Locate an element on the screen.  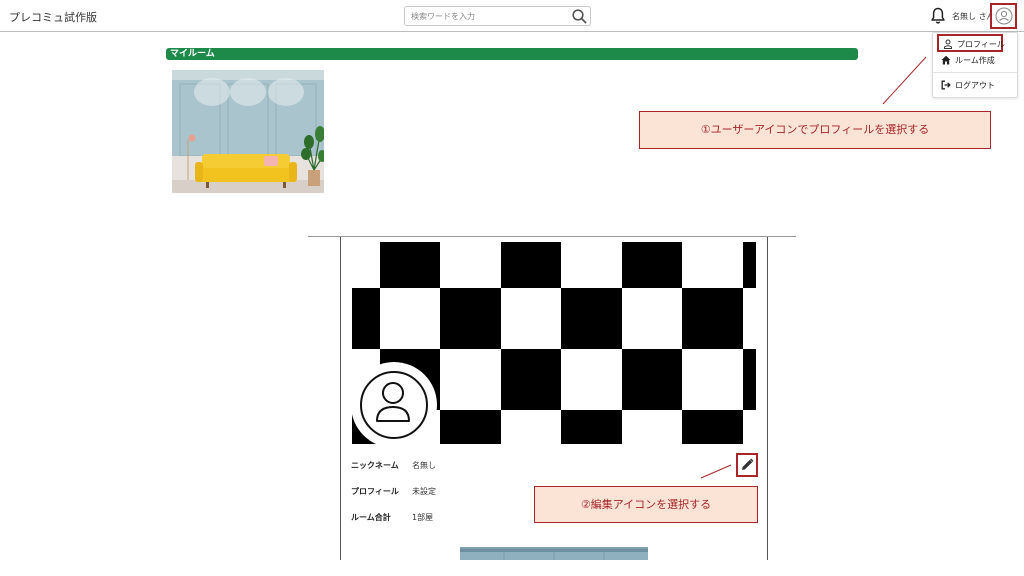
user-name: 名無し さん is located at coordinates (973, 16).